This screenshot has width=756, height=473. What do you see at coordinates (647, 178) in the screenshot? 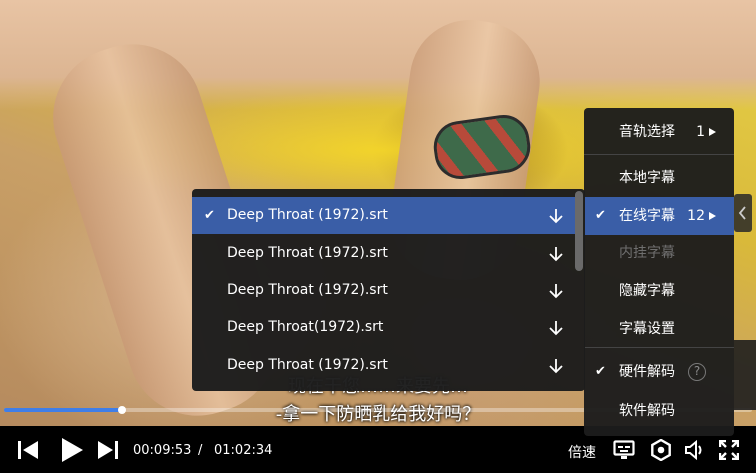
I see `settings-menu-item-label: 本地字幕` at bounding box center [647, 178].